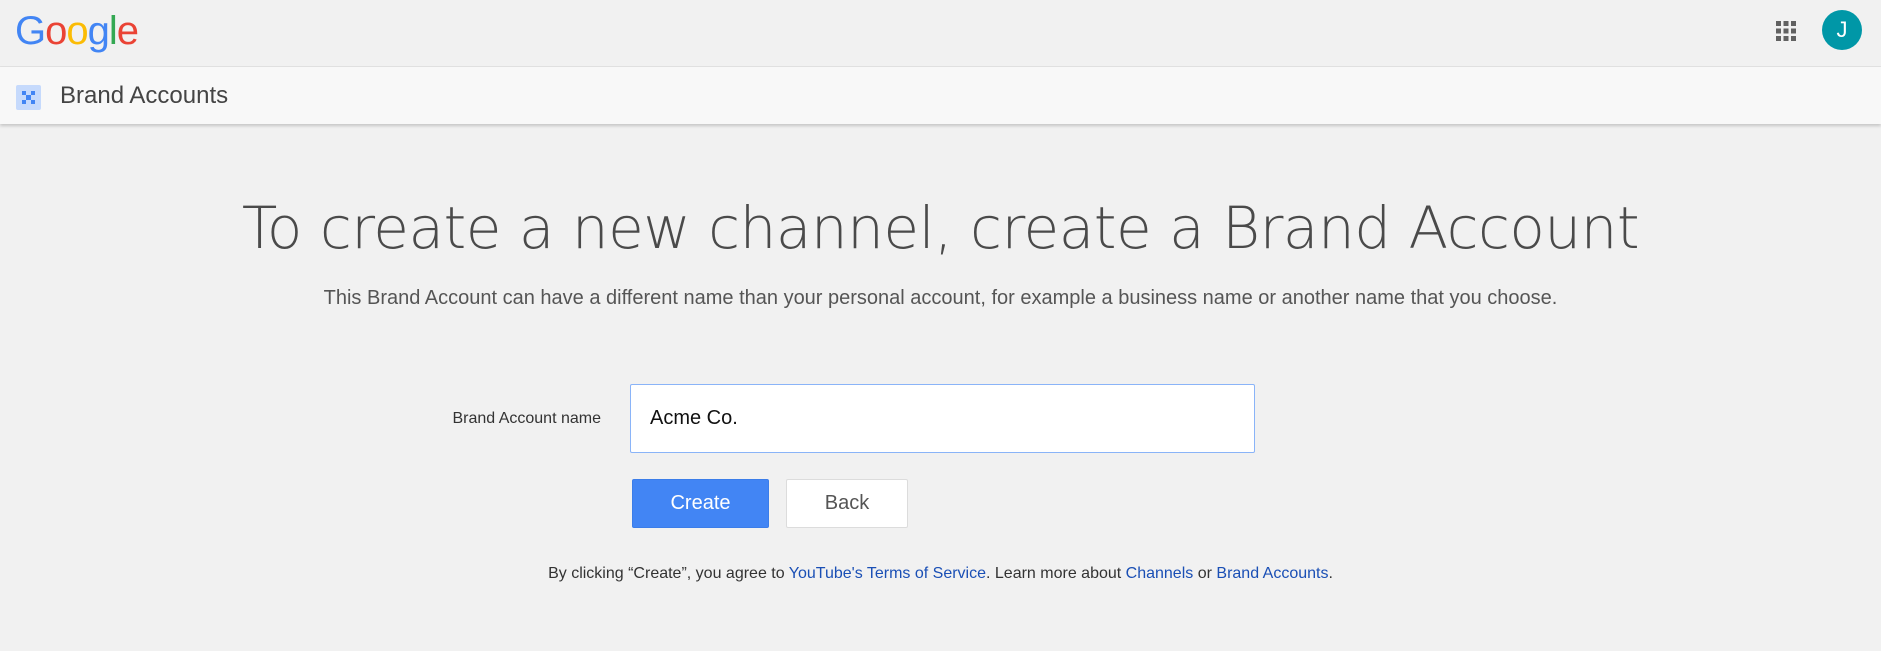 The height and width of the screenshot is (651, 1881). What do you see at coordinates (1160, 573) in the screenshot?
I see `channels-link: Channels` at bounding box center [1160, 573].